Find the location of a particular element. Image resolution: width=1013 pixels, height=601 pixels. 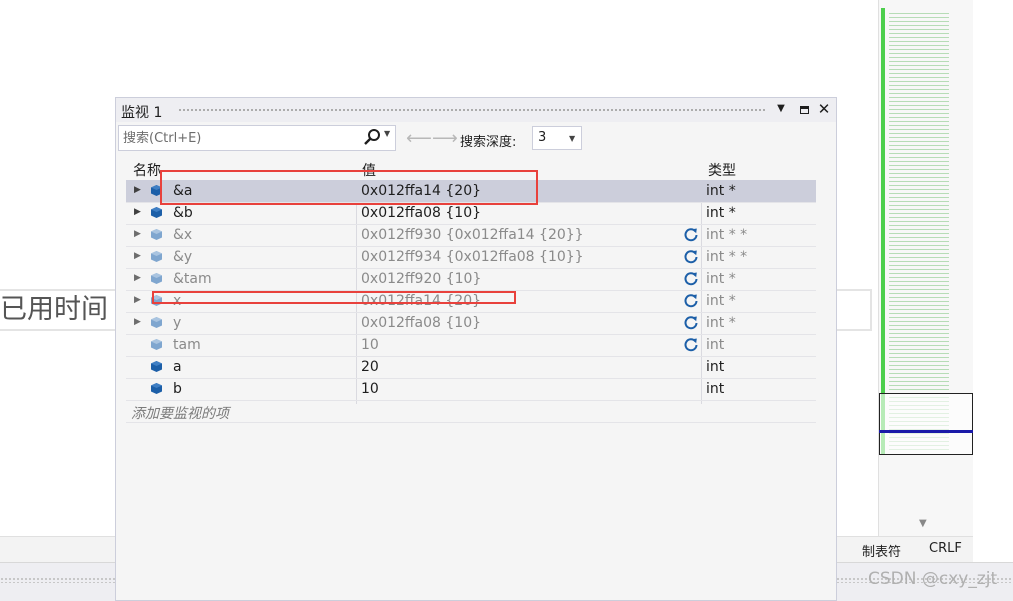

search-depth-label: 搜索深度: is located at coordinates (488, 142).